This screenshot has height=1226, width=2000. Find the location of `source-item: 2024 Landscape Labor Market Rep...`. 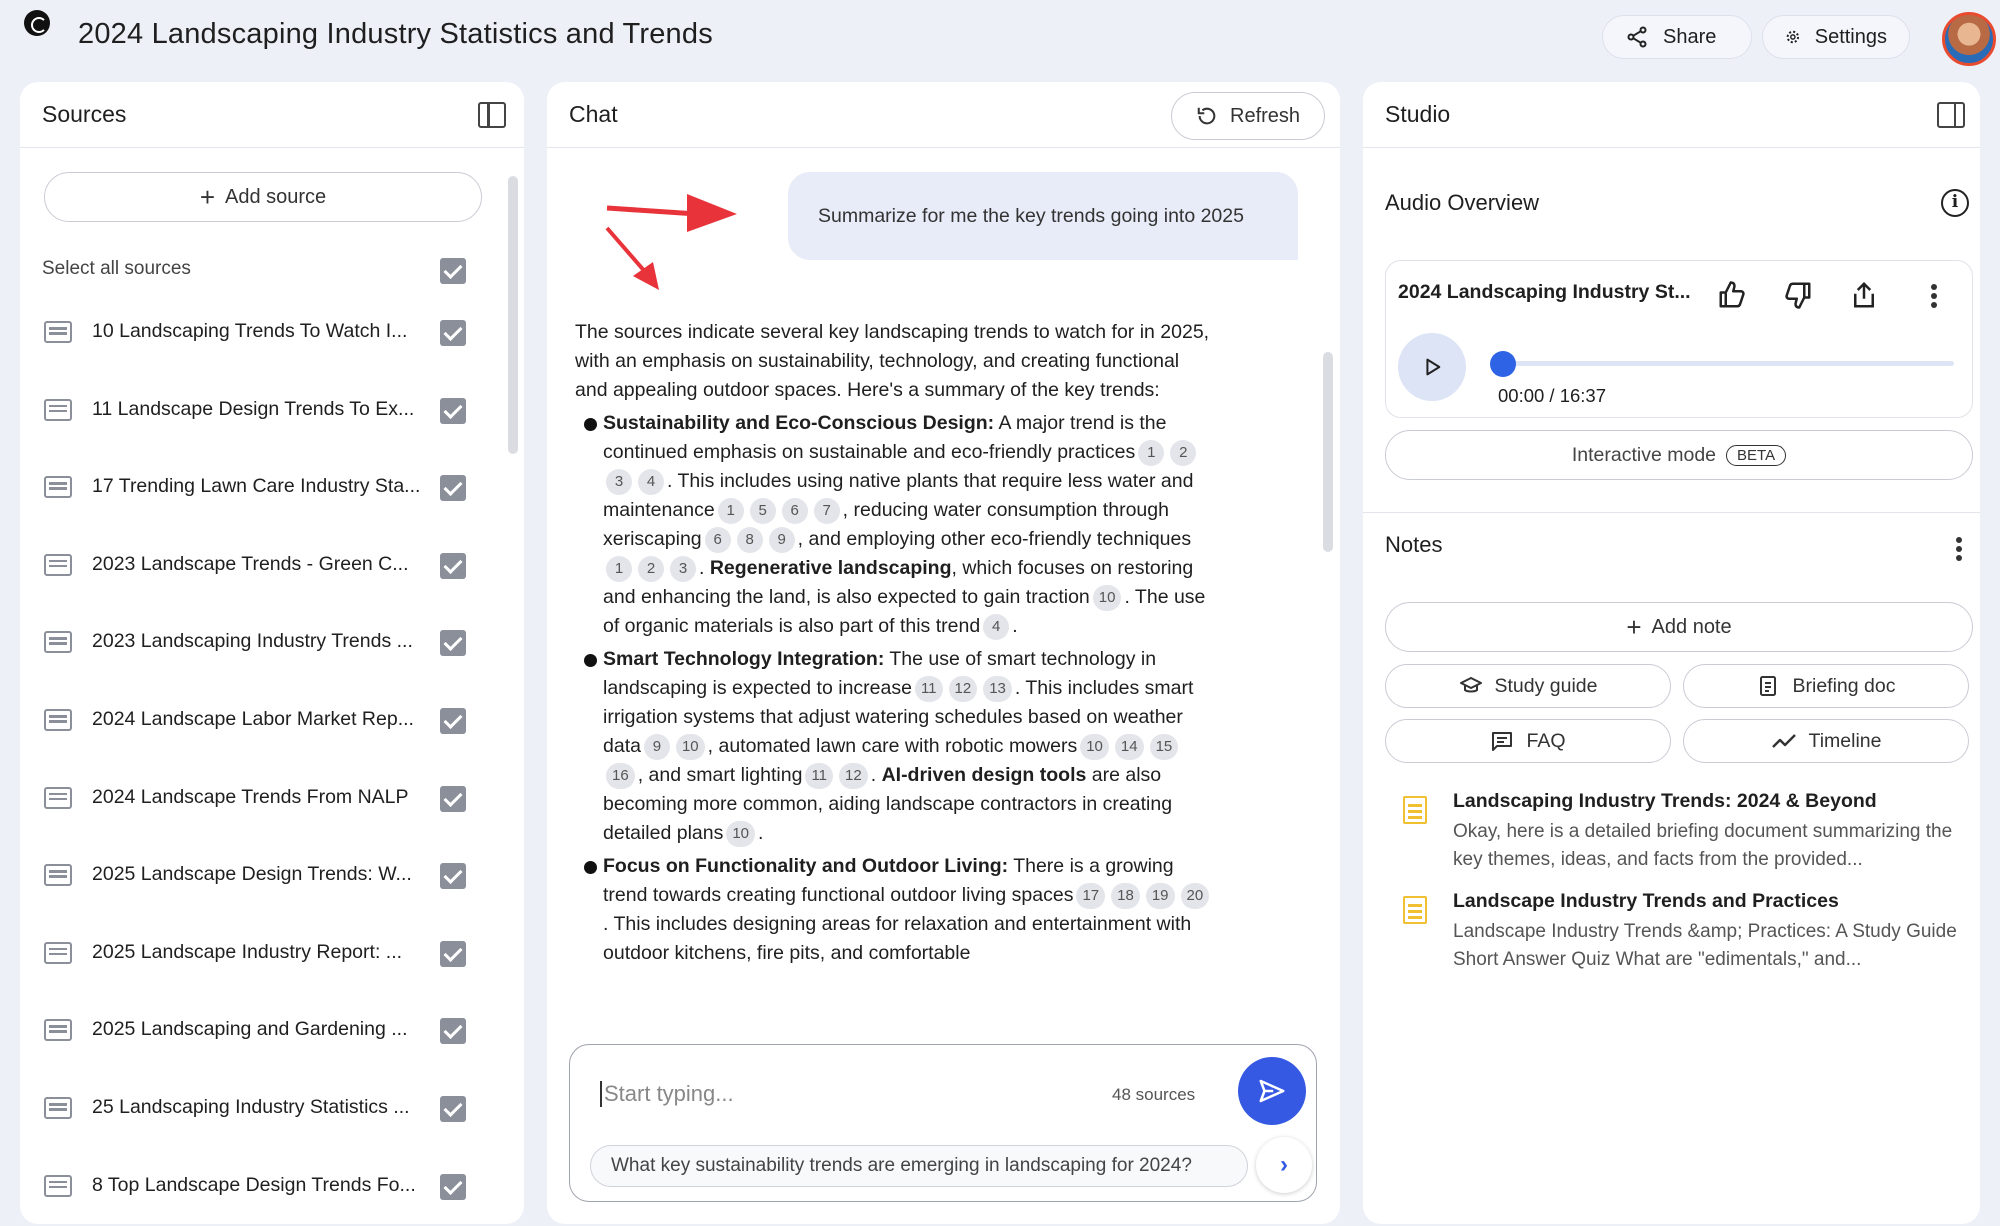

source-item: 2024 Landscape Labor Market Rep... is located at coordinates (272, 722).